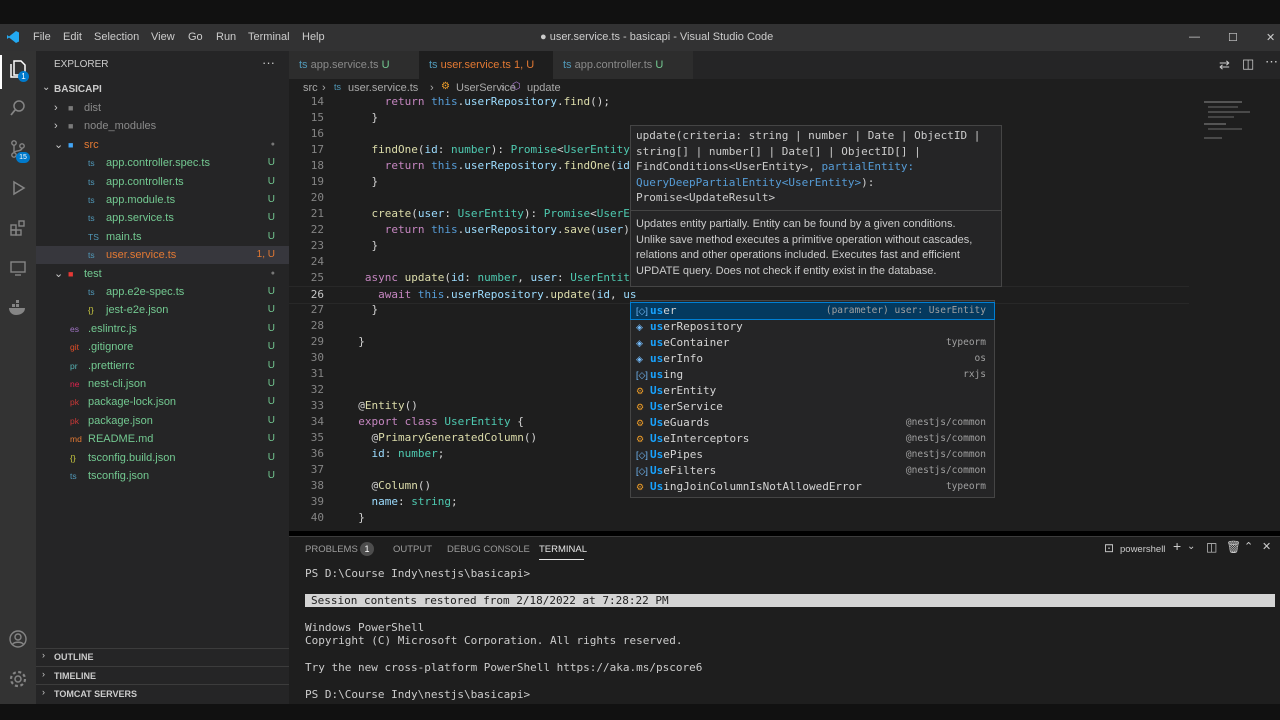  I want to click on code-text: return this.userRepository.findOne(id), so click(510, 165).